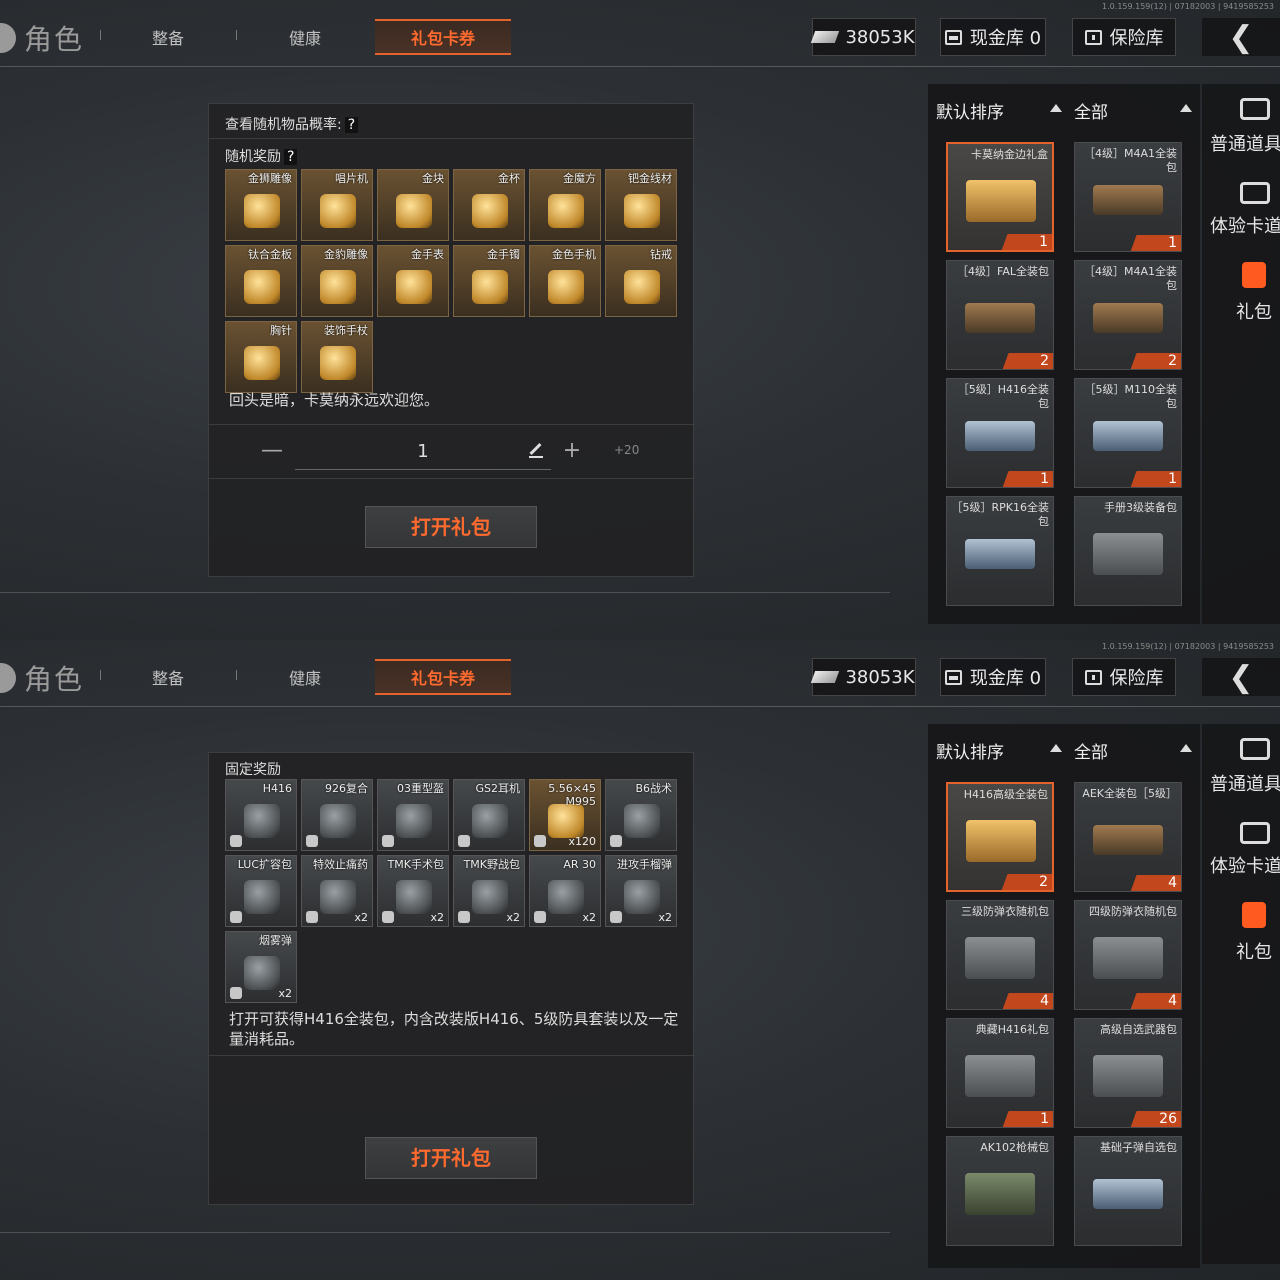 This screenshot has height=1280, width=1280. I want to click on ammo-icon, so click(566, 821).